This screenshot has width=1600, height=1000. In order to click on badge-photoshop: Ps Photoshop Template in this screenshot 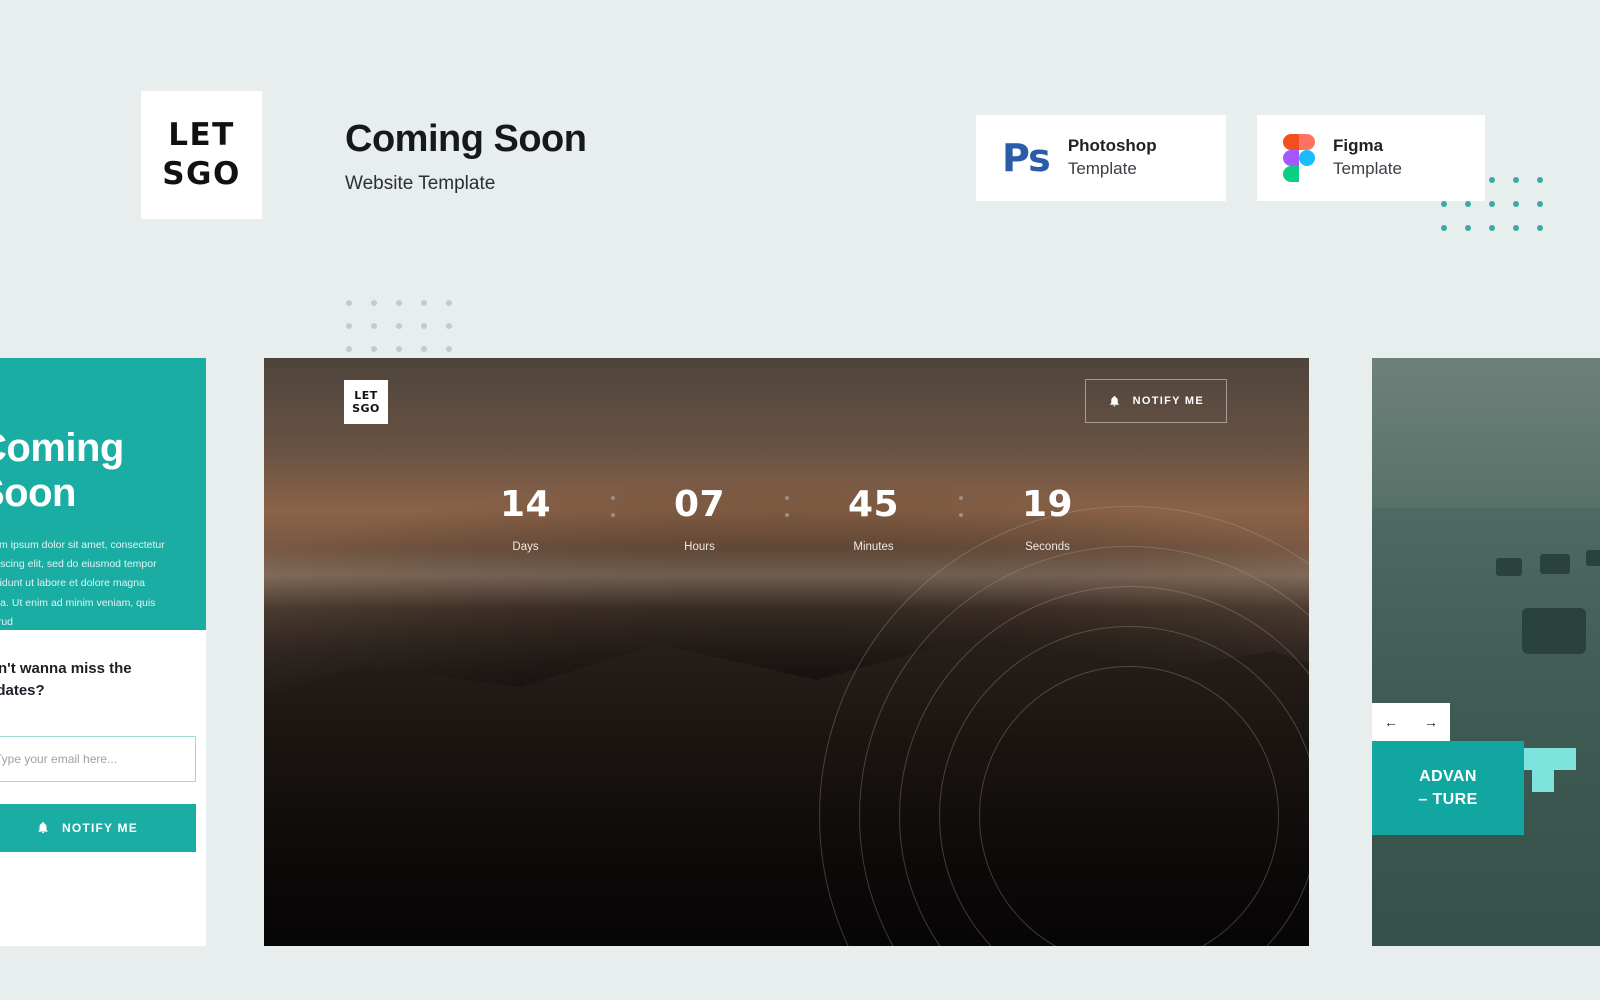, I will do `click(1101, 158)`.